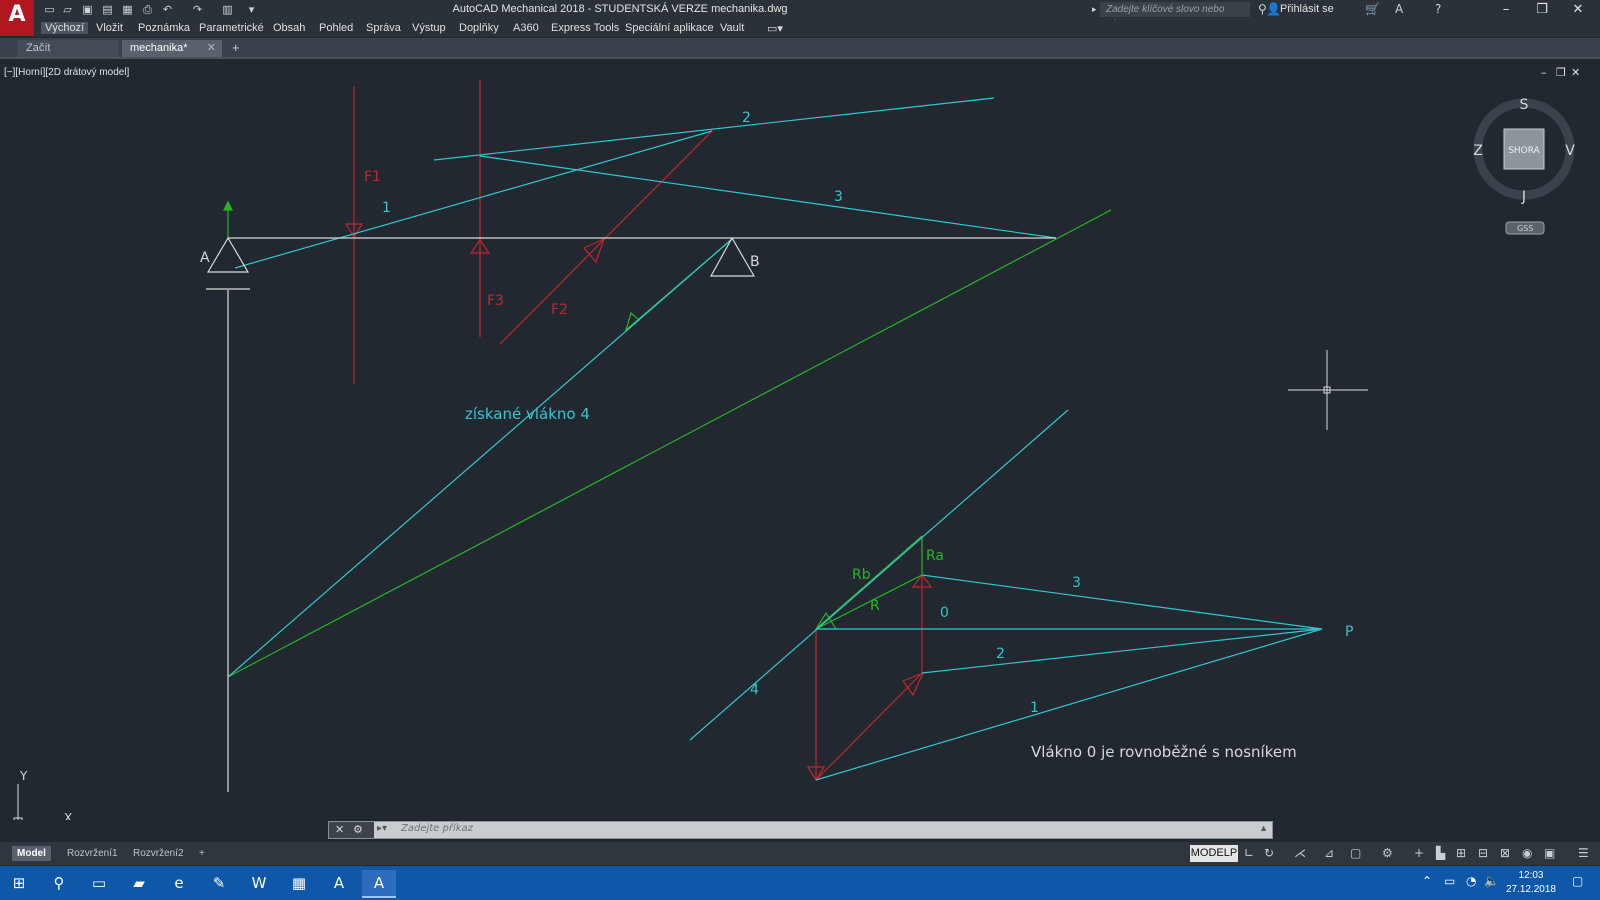  What do you see at coordinates (944, 613) in the screenshot?
I see `label-0: 0` at bounding box center [944, 613].